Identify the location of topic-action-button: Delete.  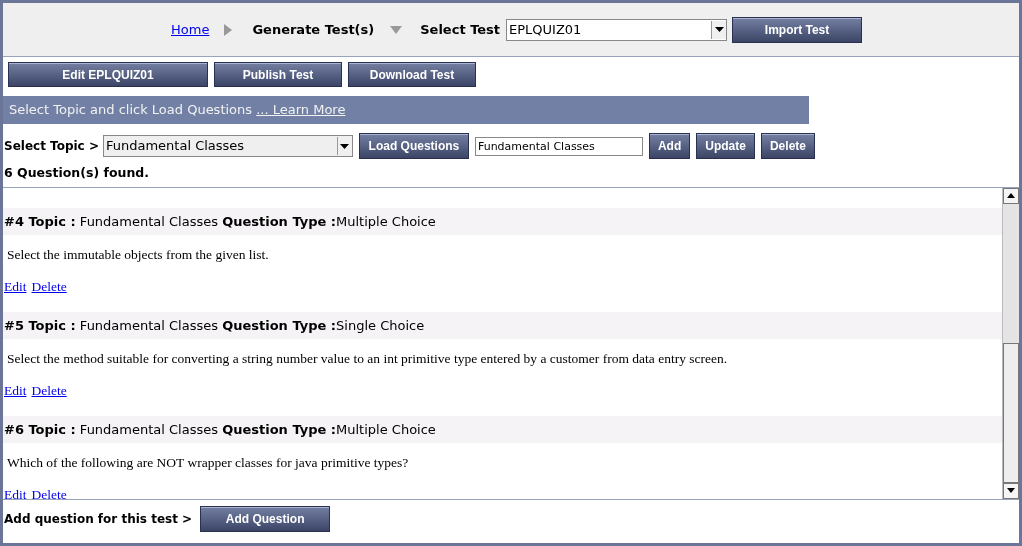
(787, 146).